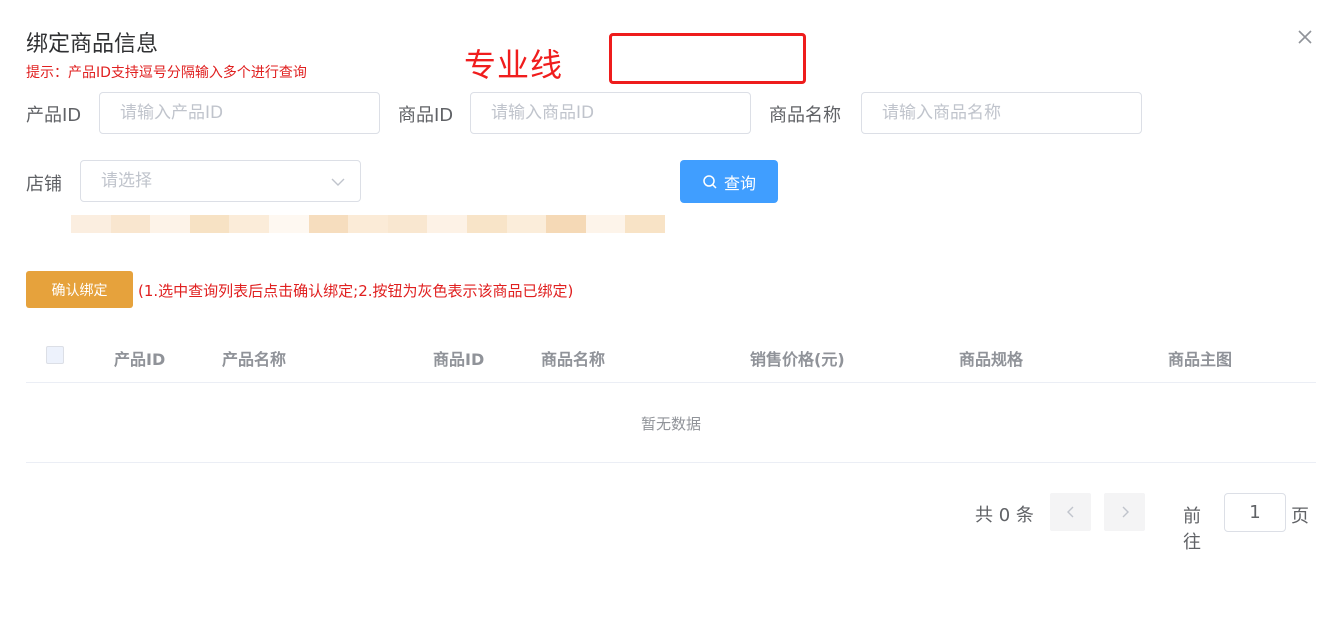 The width and height of the screenshot is (1341, 631). I want to click on goods-name-field, so click(1001, 113).